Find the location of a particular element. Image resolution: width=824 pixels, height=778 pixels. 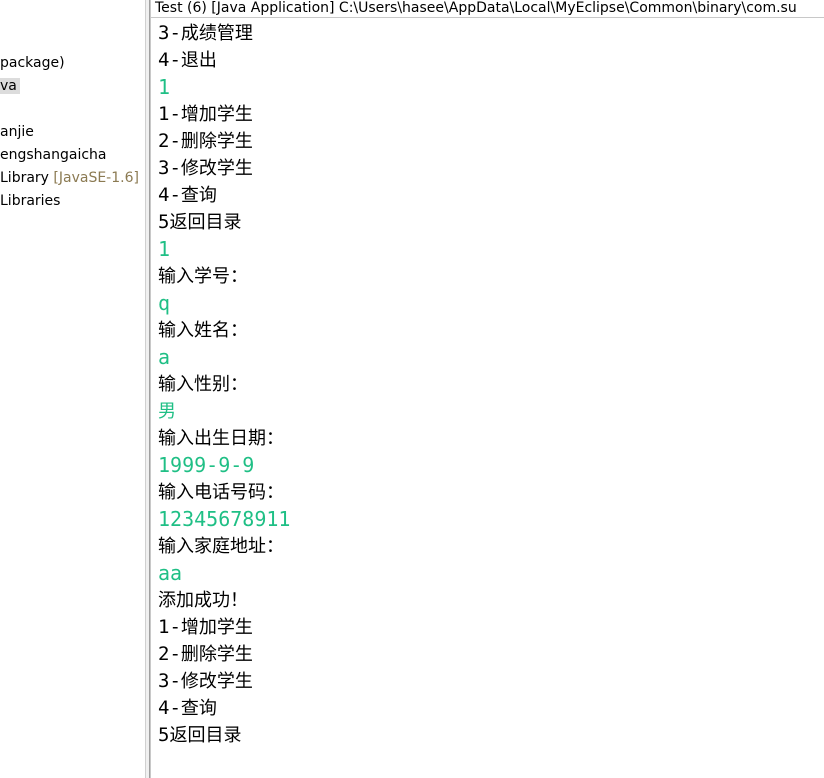

tree-item-label: package) is located at coordinates (32, 63).